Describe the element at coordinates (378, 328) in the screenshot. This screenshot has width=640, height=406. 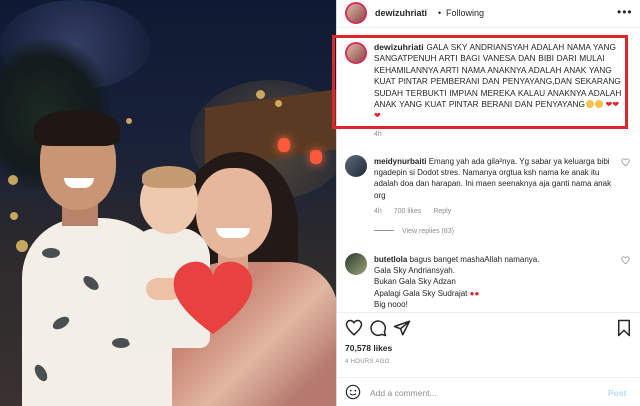
I see `comment-bubble-icon` at that location.